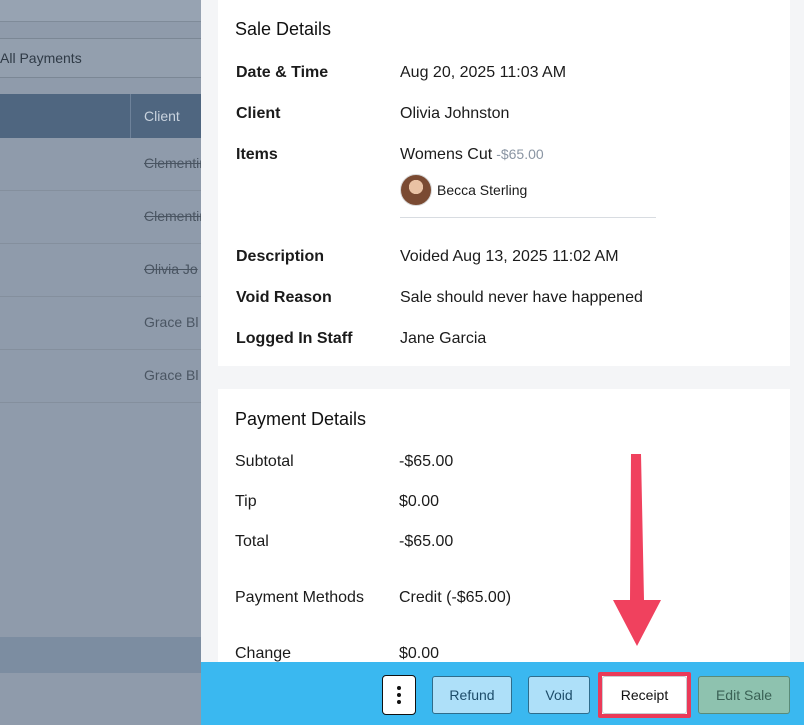 The image size is (804, 725). I want to click on items-label: Items, so click(257, 154).